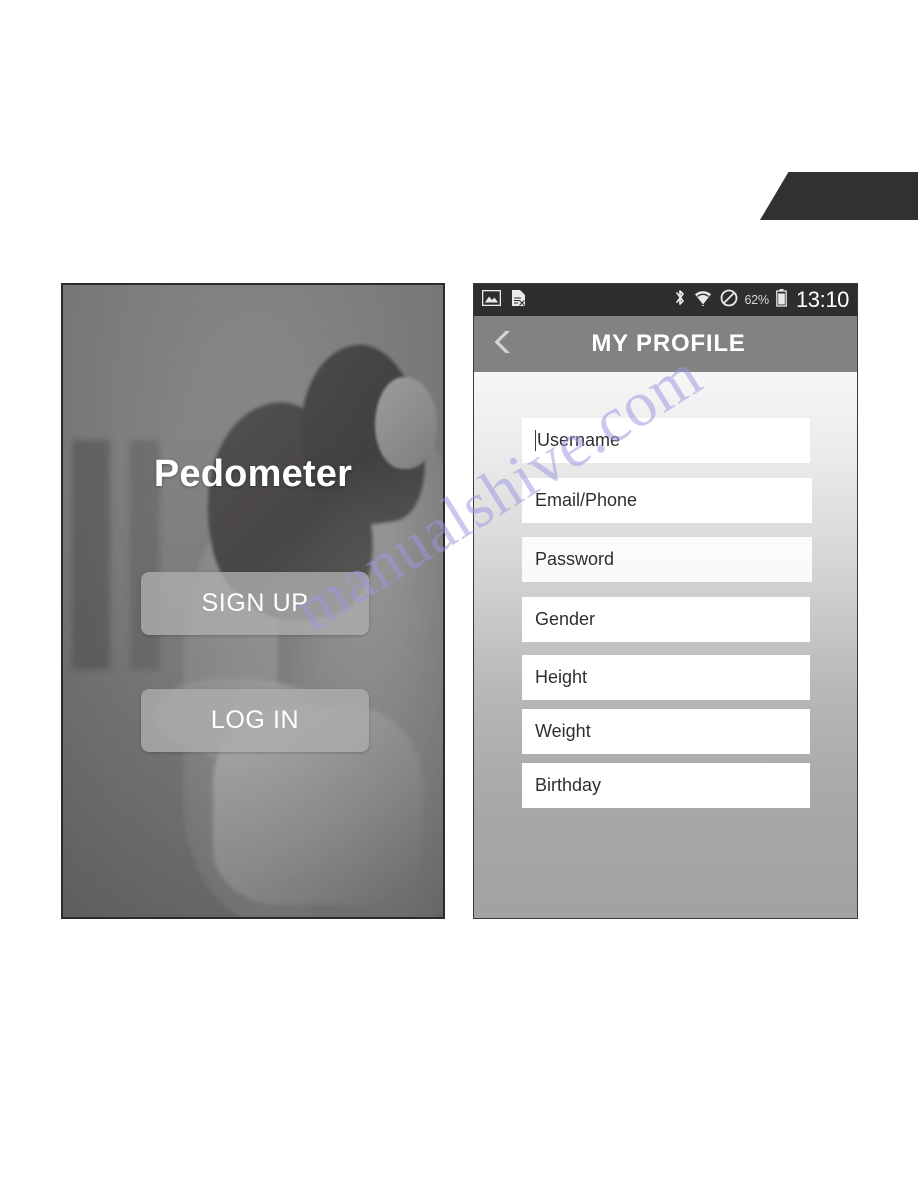  Describe the element at coordinates (665, 300) in the screenshot. I see `android-status-bar: 62% 13:10` at that location.